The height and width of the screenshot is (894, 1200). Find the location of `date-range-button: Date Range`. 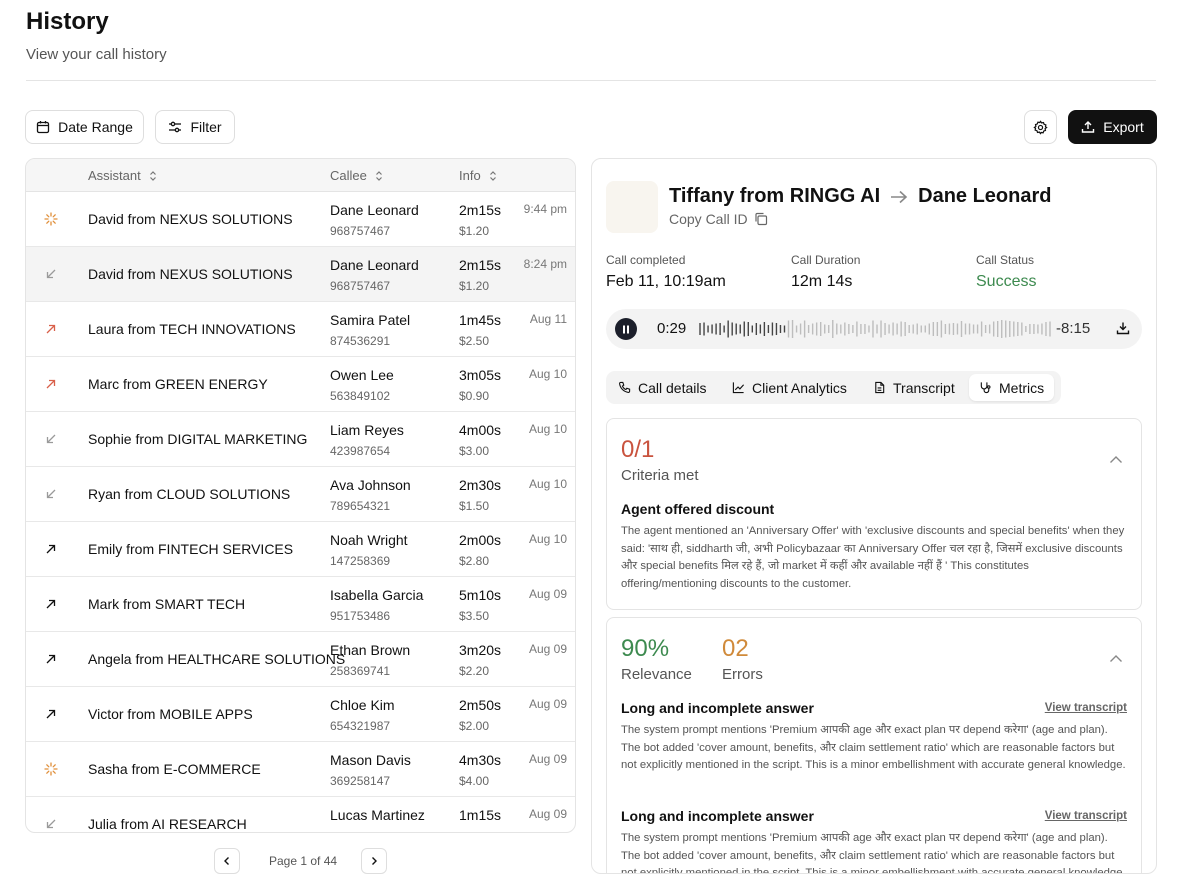

date-range-button: Date Range is located at coordinates (84, 127).